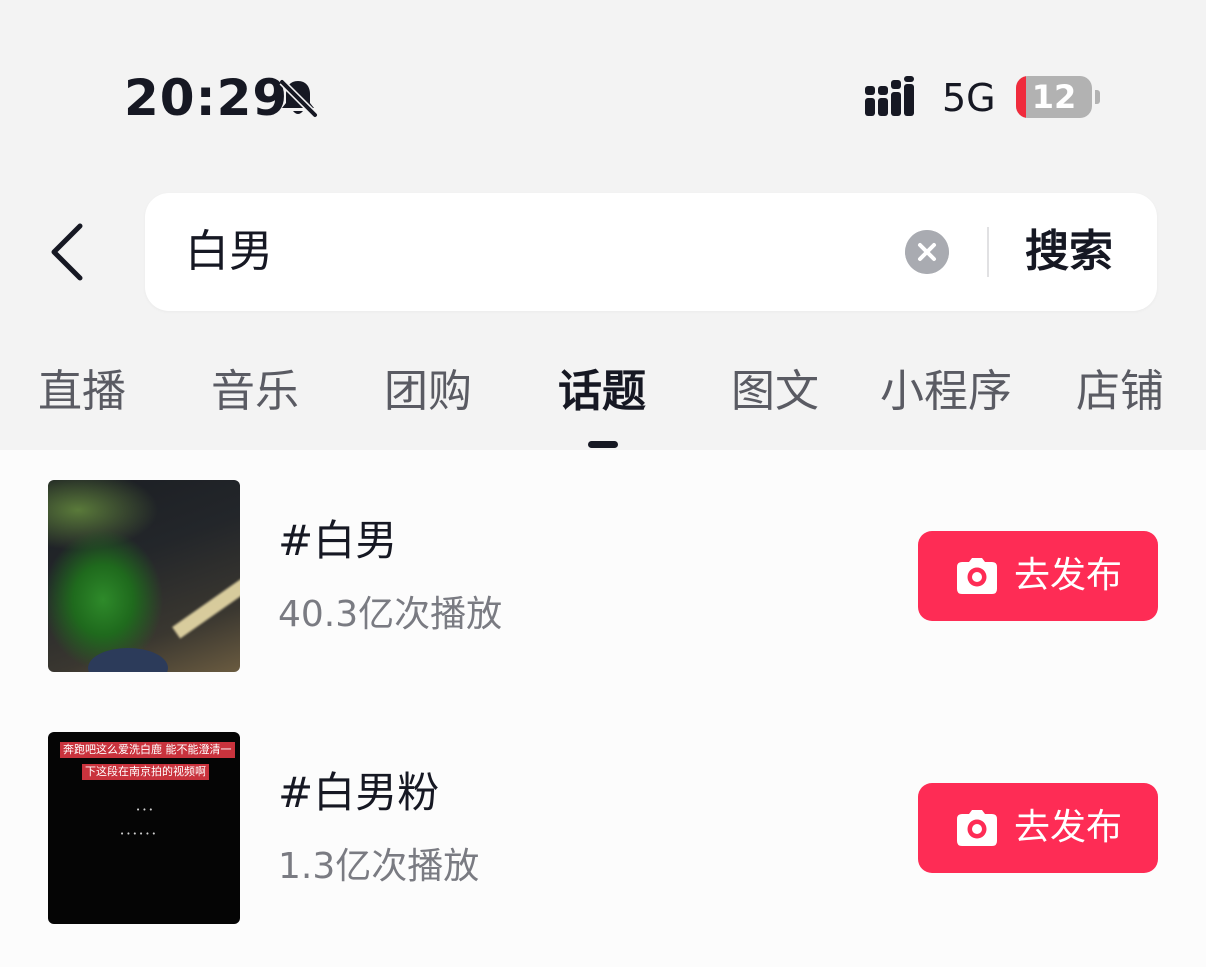 The height and width of the screenshot is (967, 1206). What do you see at coordinates (946, 392) in the screenshot?
I see `tab-mini-programs: 小程序` at bounding box center [946, 392].